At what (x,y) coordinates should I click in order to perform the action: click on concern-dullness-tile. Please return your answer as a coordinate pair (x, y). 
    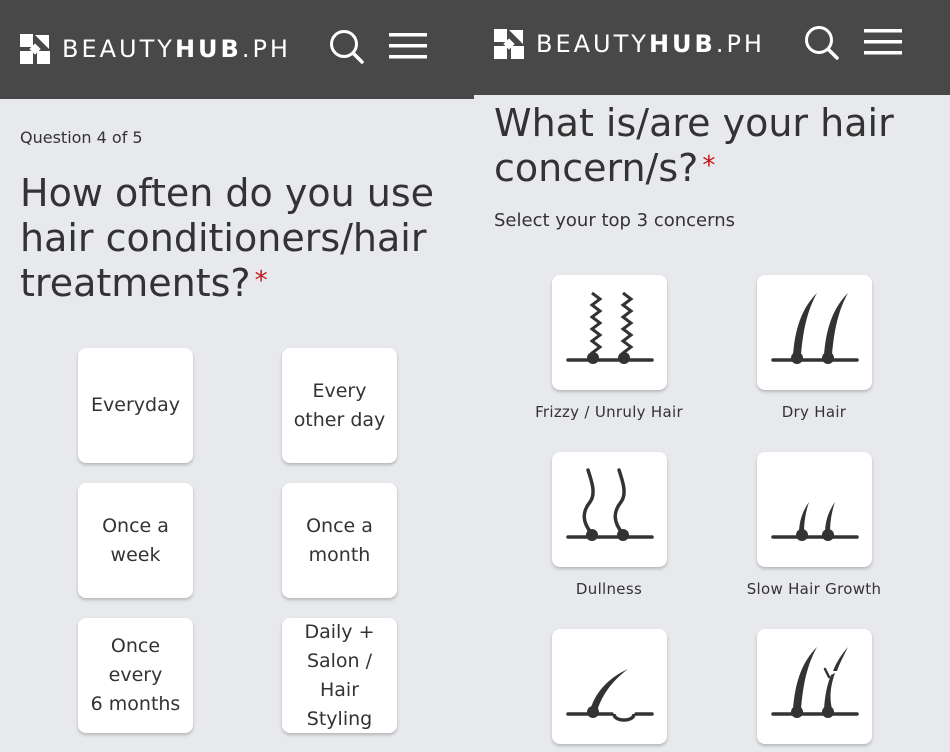
    Looking at the image, I should click on (609, 509).